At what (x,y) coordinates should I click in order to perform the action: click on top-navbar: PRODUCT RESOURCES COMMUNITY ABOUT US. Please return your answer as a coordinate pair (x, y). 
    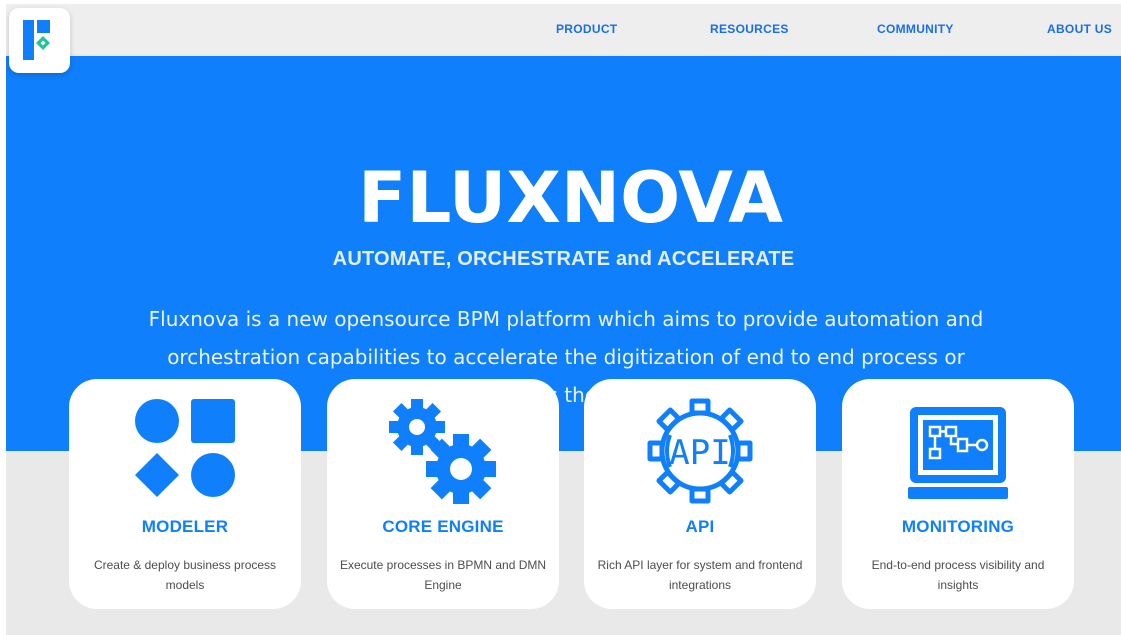
    Looking at the image, I should click on (563, 29).